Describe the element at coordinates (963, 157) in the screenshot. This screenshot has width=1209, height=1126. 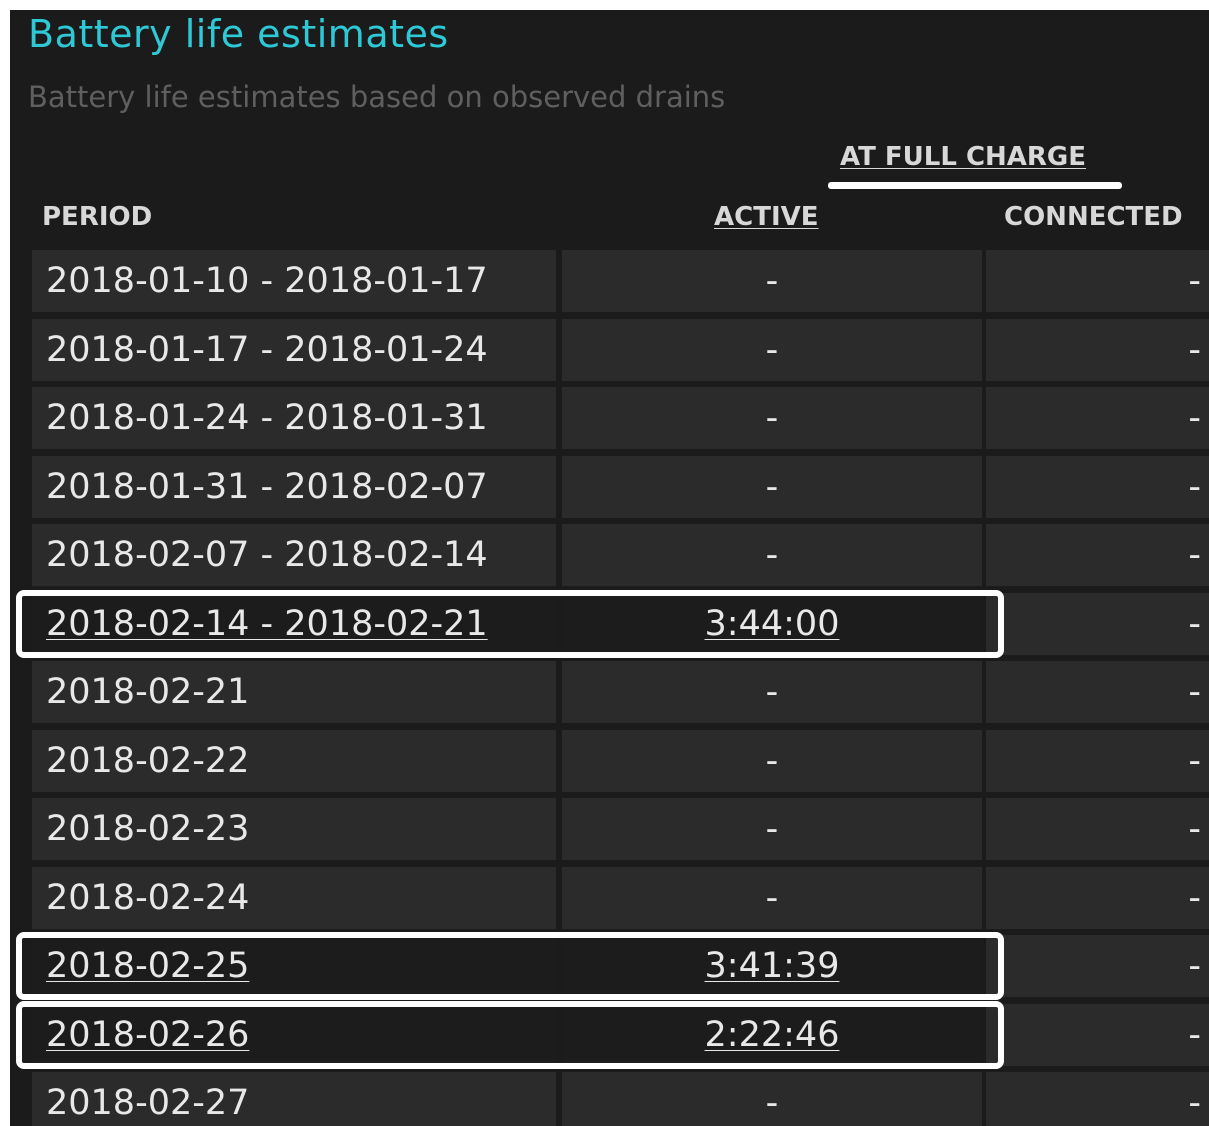
I see `column-group-header: AT FULL CHARGE` at that location.